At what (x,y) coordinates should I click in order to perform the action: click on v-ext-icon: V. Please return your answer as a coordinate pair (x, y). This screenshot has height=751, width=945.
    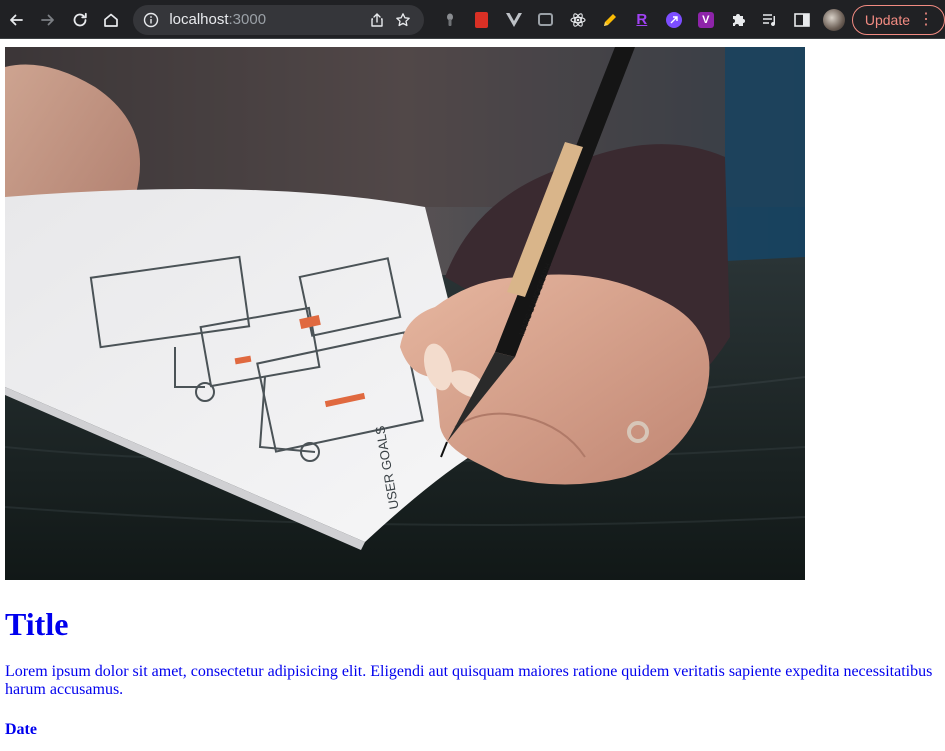
    Looking at the image, I should click on (705, 19).